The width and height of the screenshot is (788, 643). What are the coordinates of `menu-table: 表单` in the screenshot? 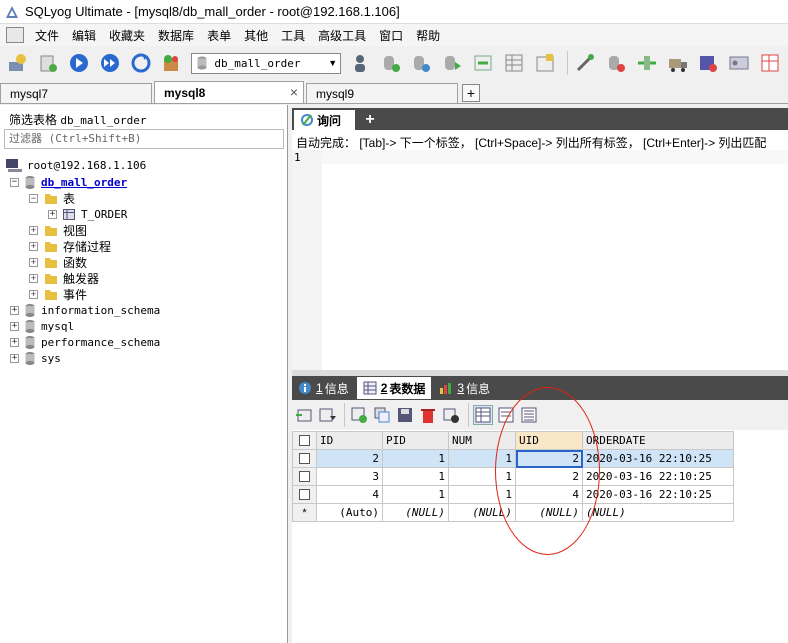 It's located at (220, 35).